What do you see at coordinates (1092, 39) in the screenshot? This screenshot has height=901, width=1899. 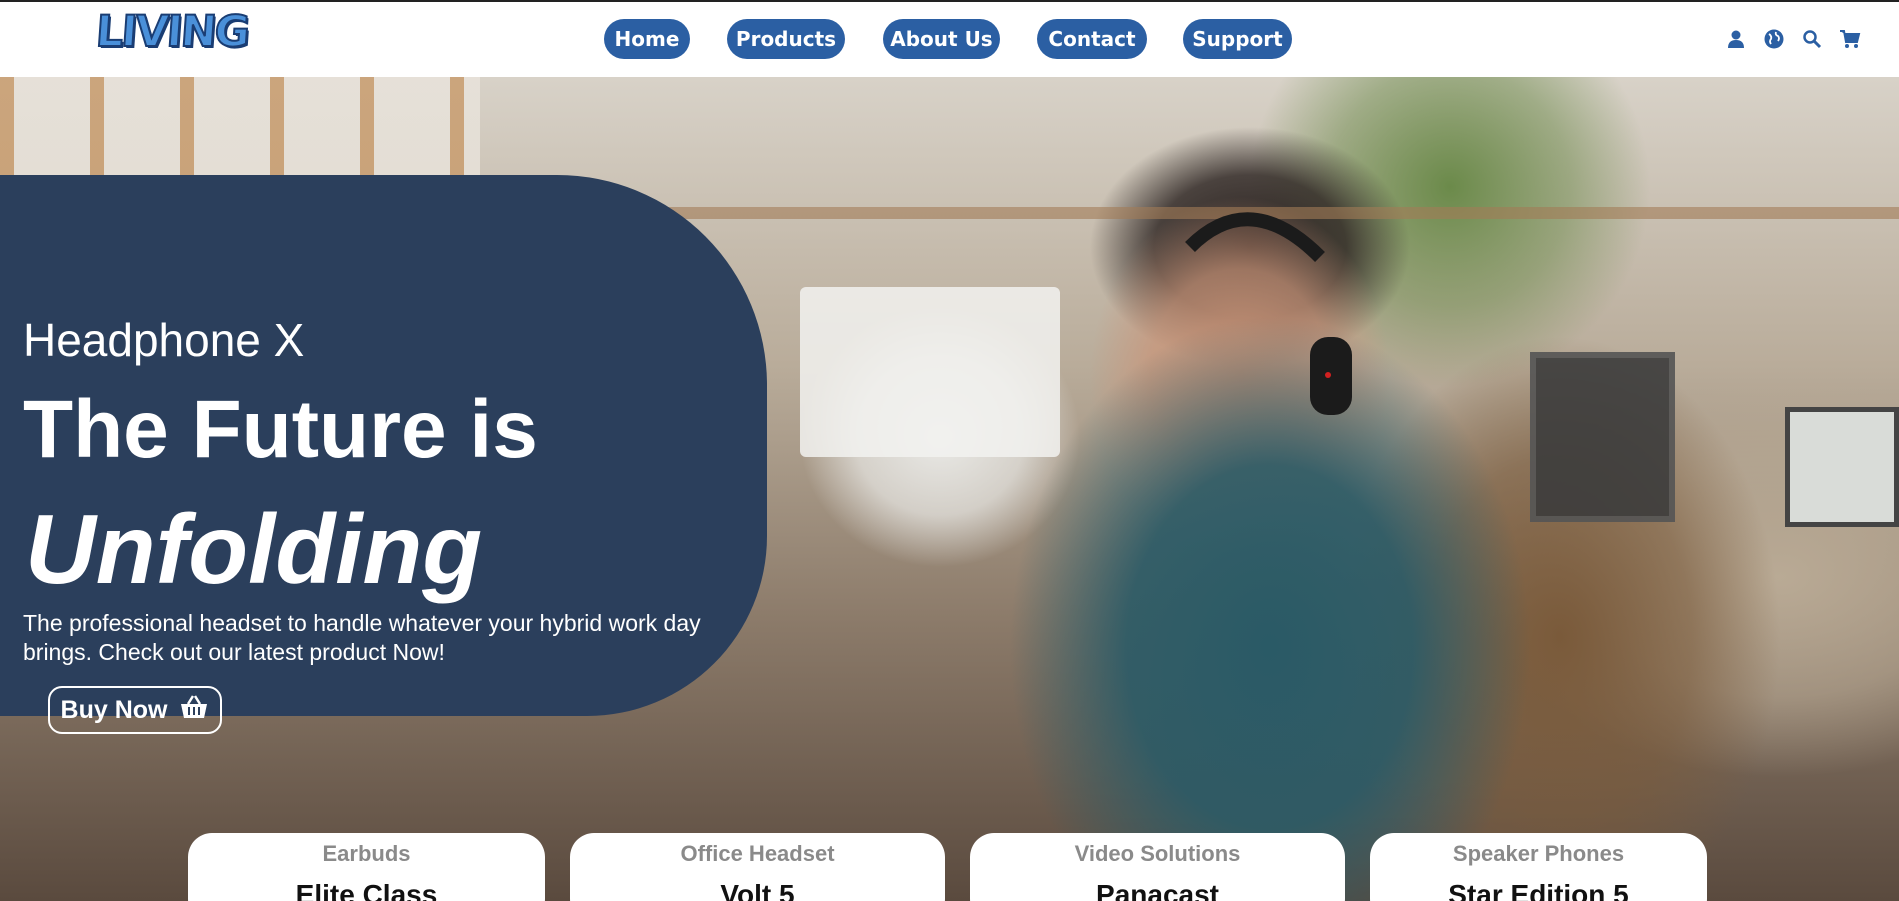 I see `nav-contact: Contact` at bounding box center [1092, 39].